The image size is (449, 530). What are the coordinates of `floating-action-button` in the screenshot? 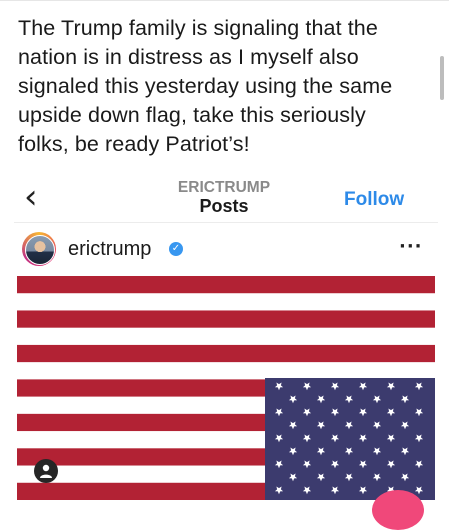 It's located at (398, 510).